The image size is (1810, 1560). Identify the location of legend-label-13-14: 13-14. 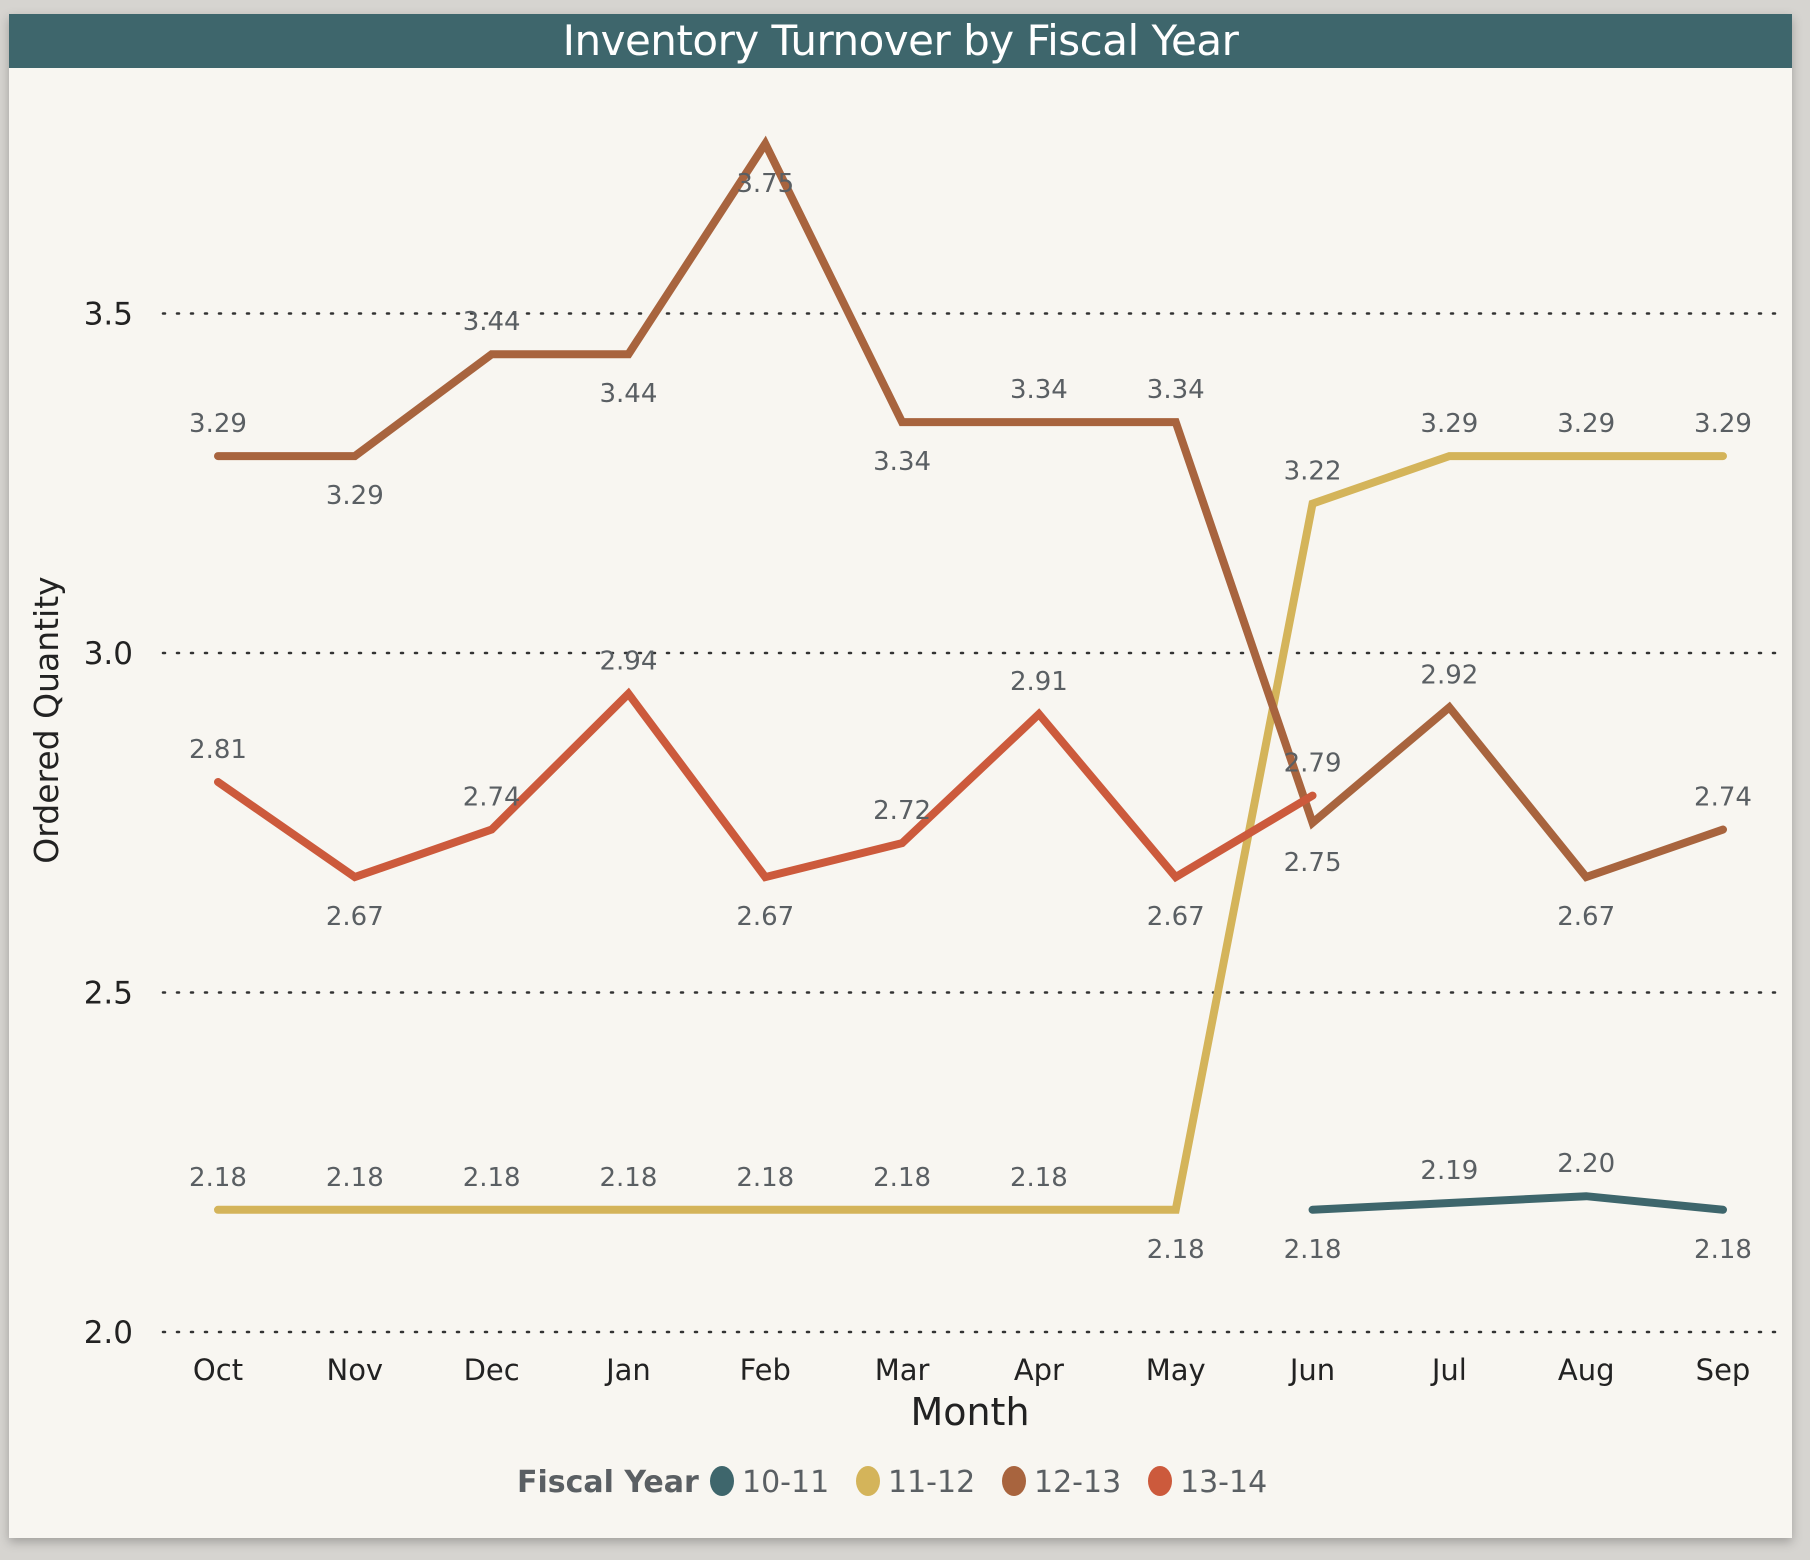
(1223, 1482).